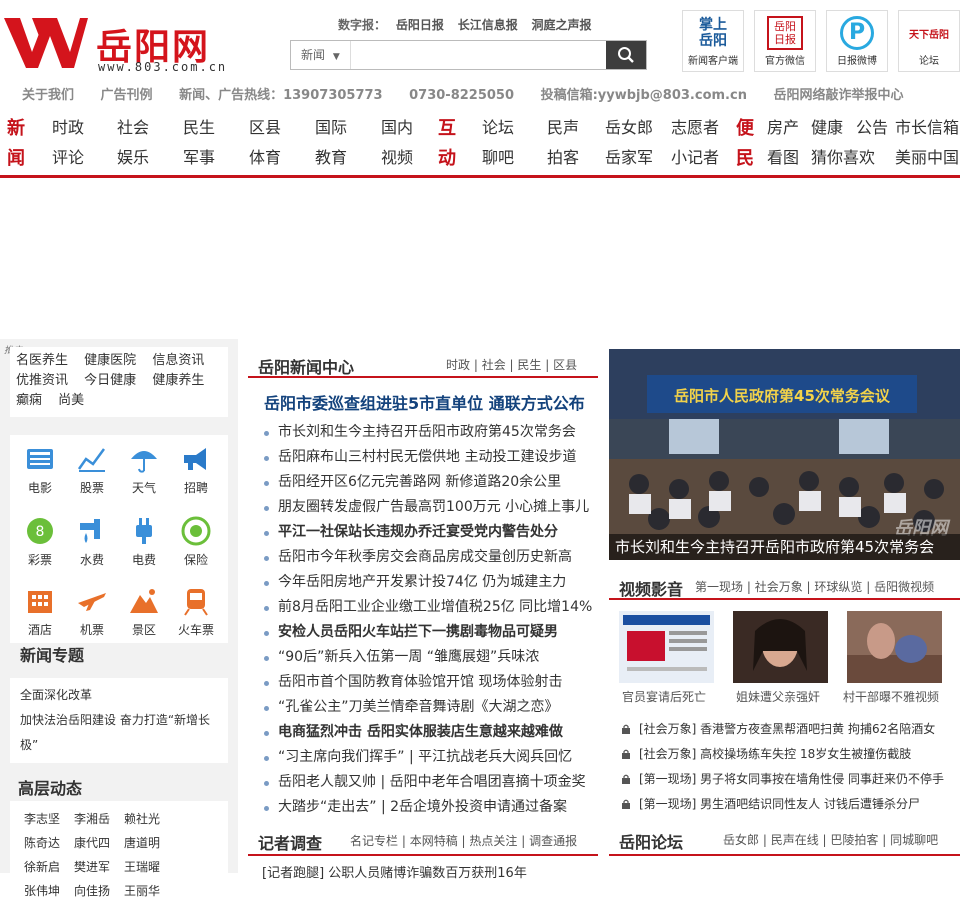 This screenshot has width=960, height=903. I want to click on news-item: 岳阳市今年秋季房交会商品房成交量创历史新高, so click(434, 557).